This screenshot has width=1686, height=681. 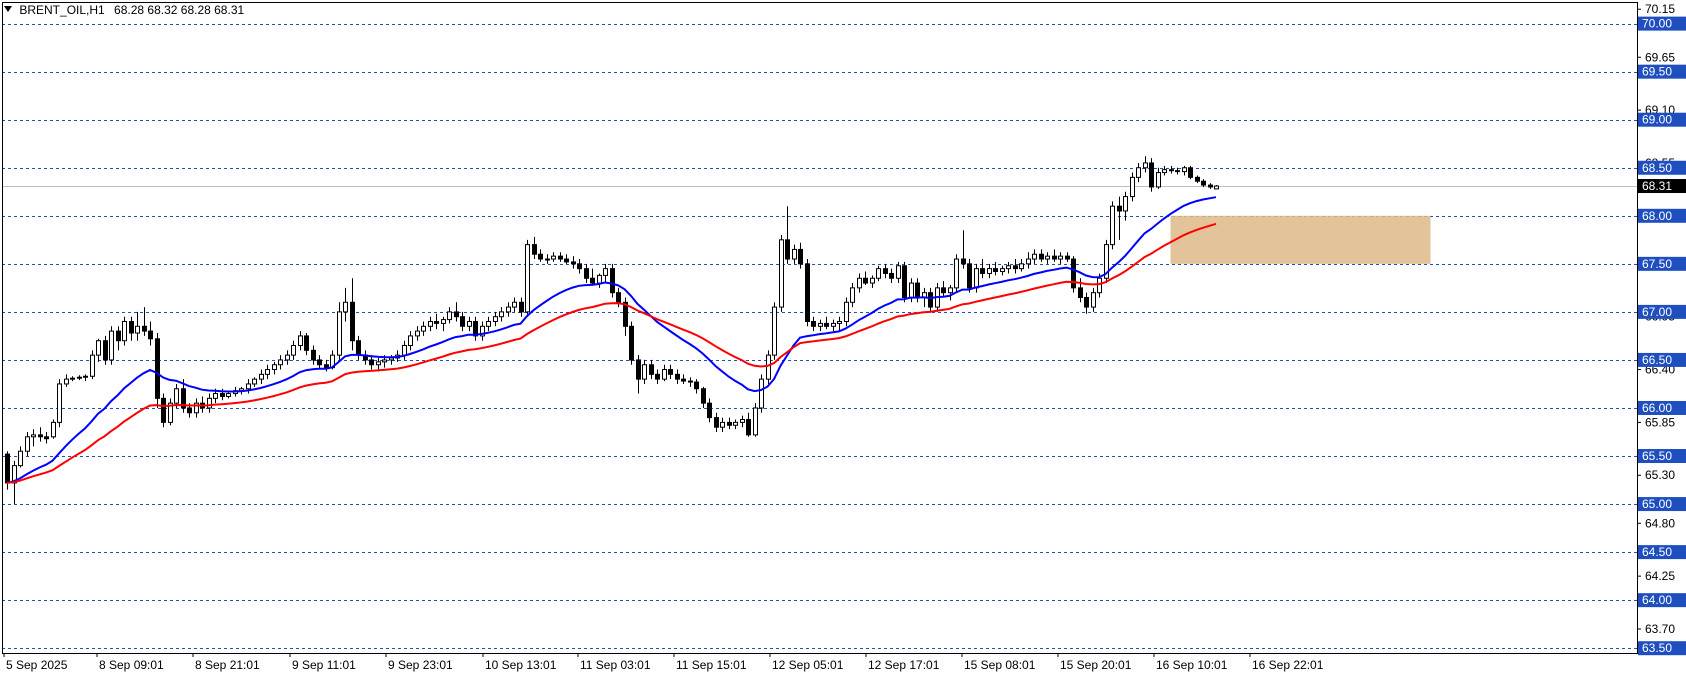 What do you see at coordinates (521, 665) in the screenshot?
I see `time-tick-label: 10 Sep 13:01` at bounding box center [521, 665].